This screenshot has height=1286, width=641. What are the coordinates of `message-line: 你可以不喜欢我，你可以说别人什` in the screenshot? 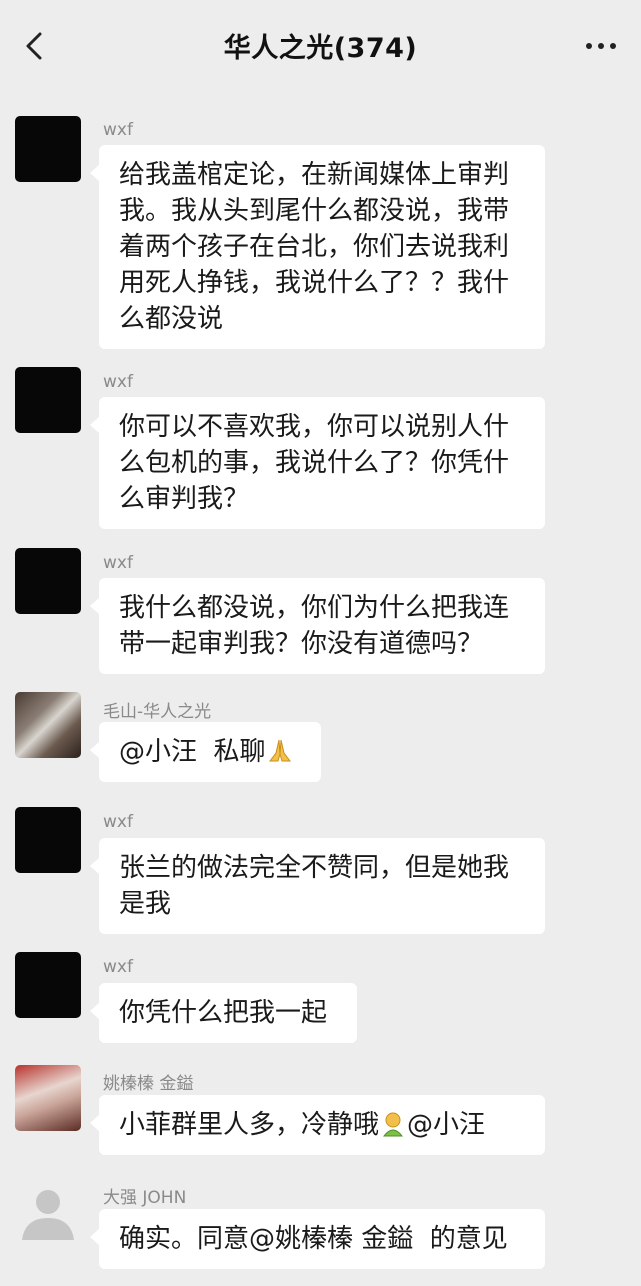 It's located at (314, 427).